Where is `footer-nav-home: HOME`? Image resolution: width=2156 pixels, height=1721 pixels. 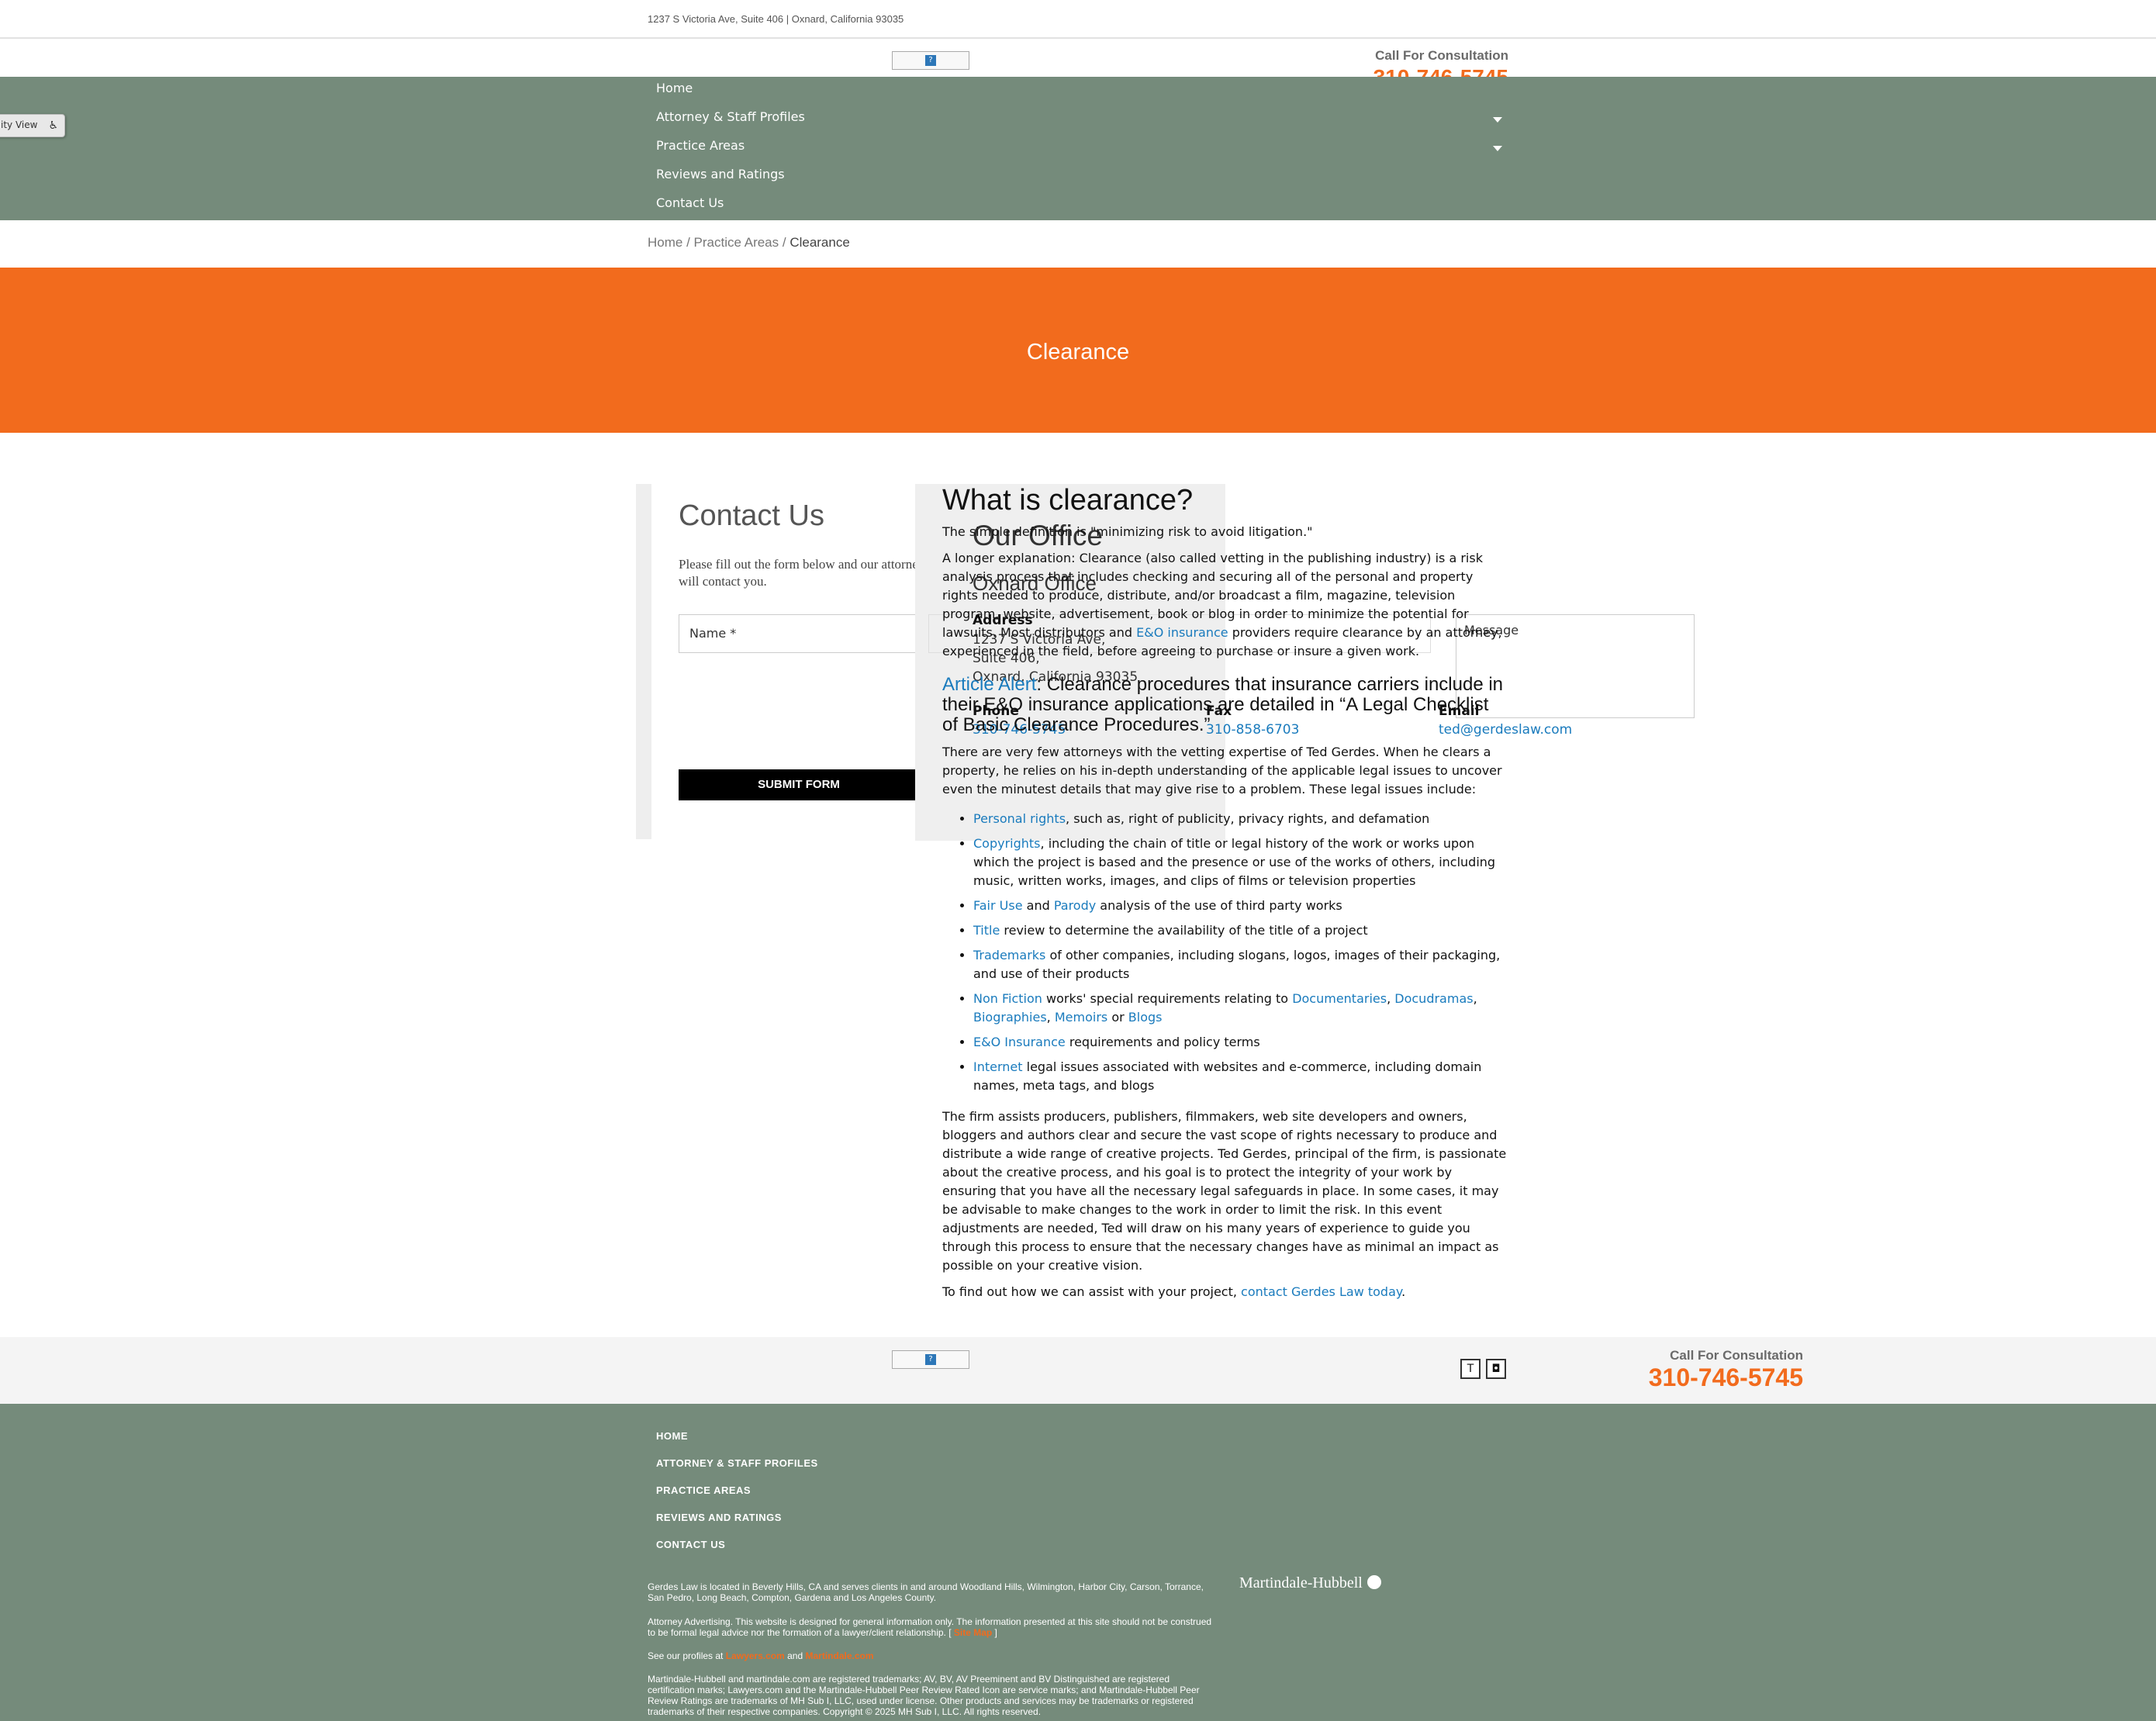
footer-nav-home: HOME is located at coordinates (672, 1436).